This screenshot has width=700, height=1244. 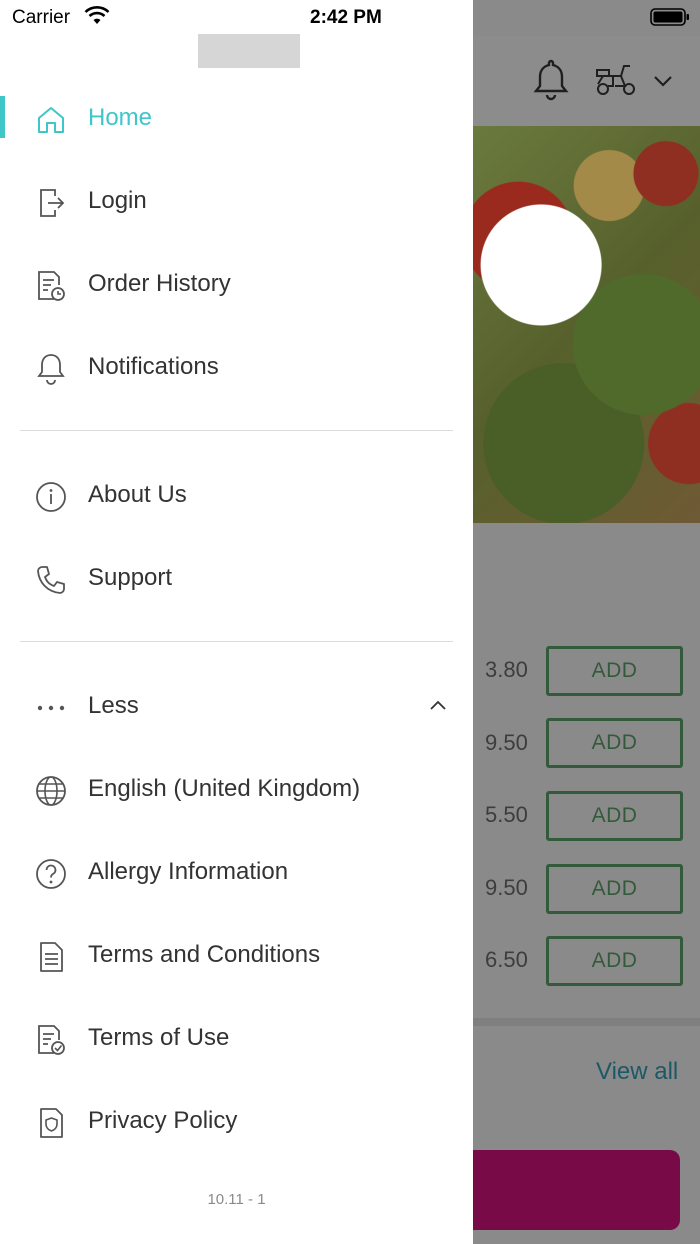 What do you see at coordinates (159, 283) in the screenshot?
I see `menu-item-label: Order History` at bounding box center [159, 283].